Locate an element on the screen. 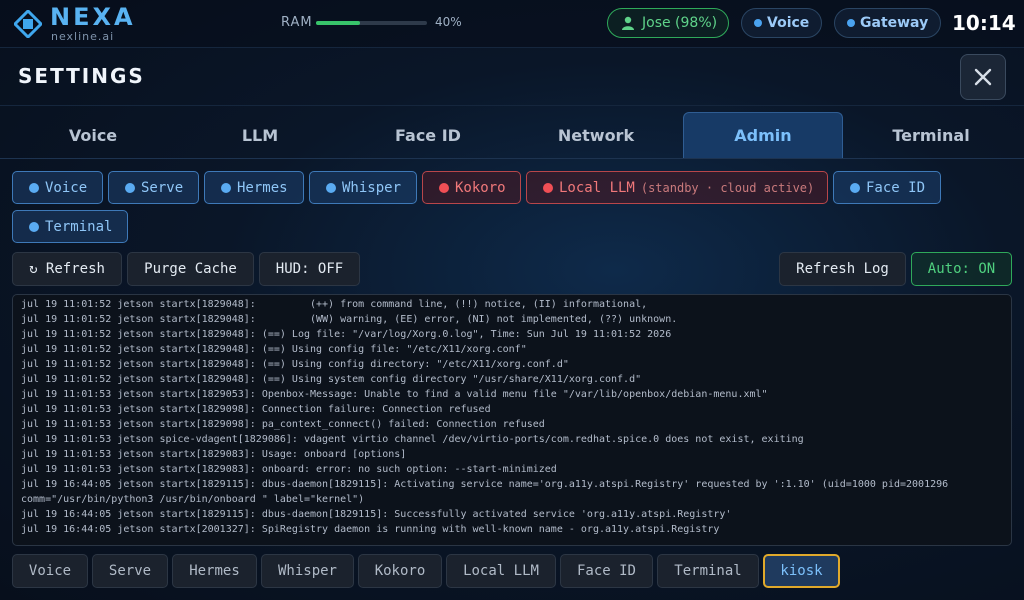 The width and height of the screenshot is (1024, 600). logo-icon is located at coordinates (28, 24).